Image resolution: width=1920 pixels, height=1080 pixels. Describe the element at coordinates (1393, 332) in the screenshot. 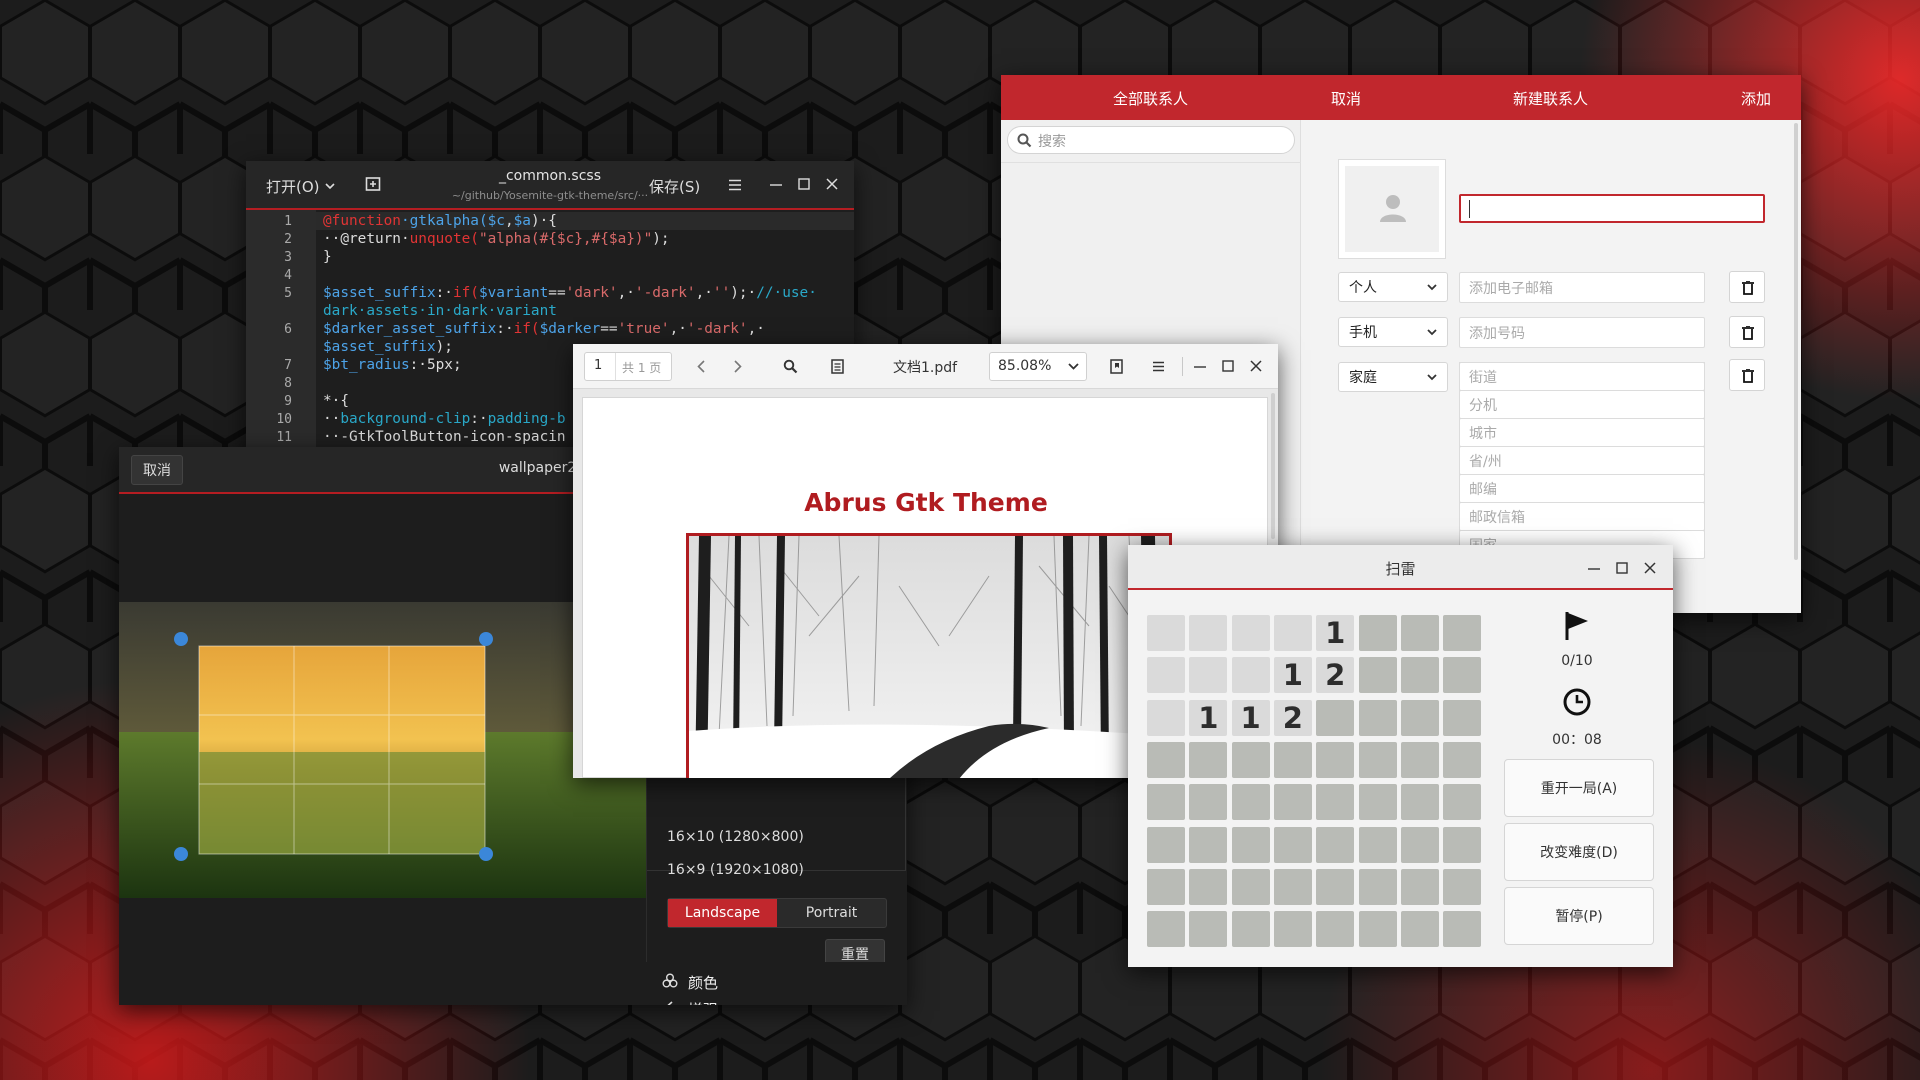

I see `phone-type-select: 手机` at that location.